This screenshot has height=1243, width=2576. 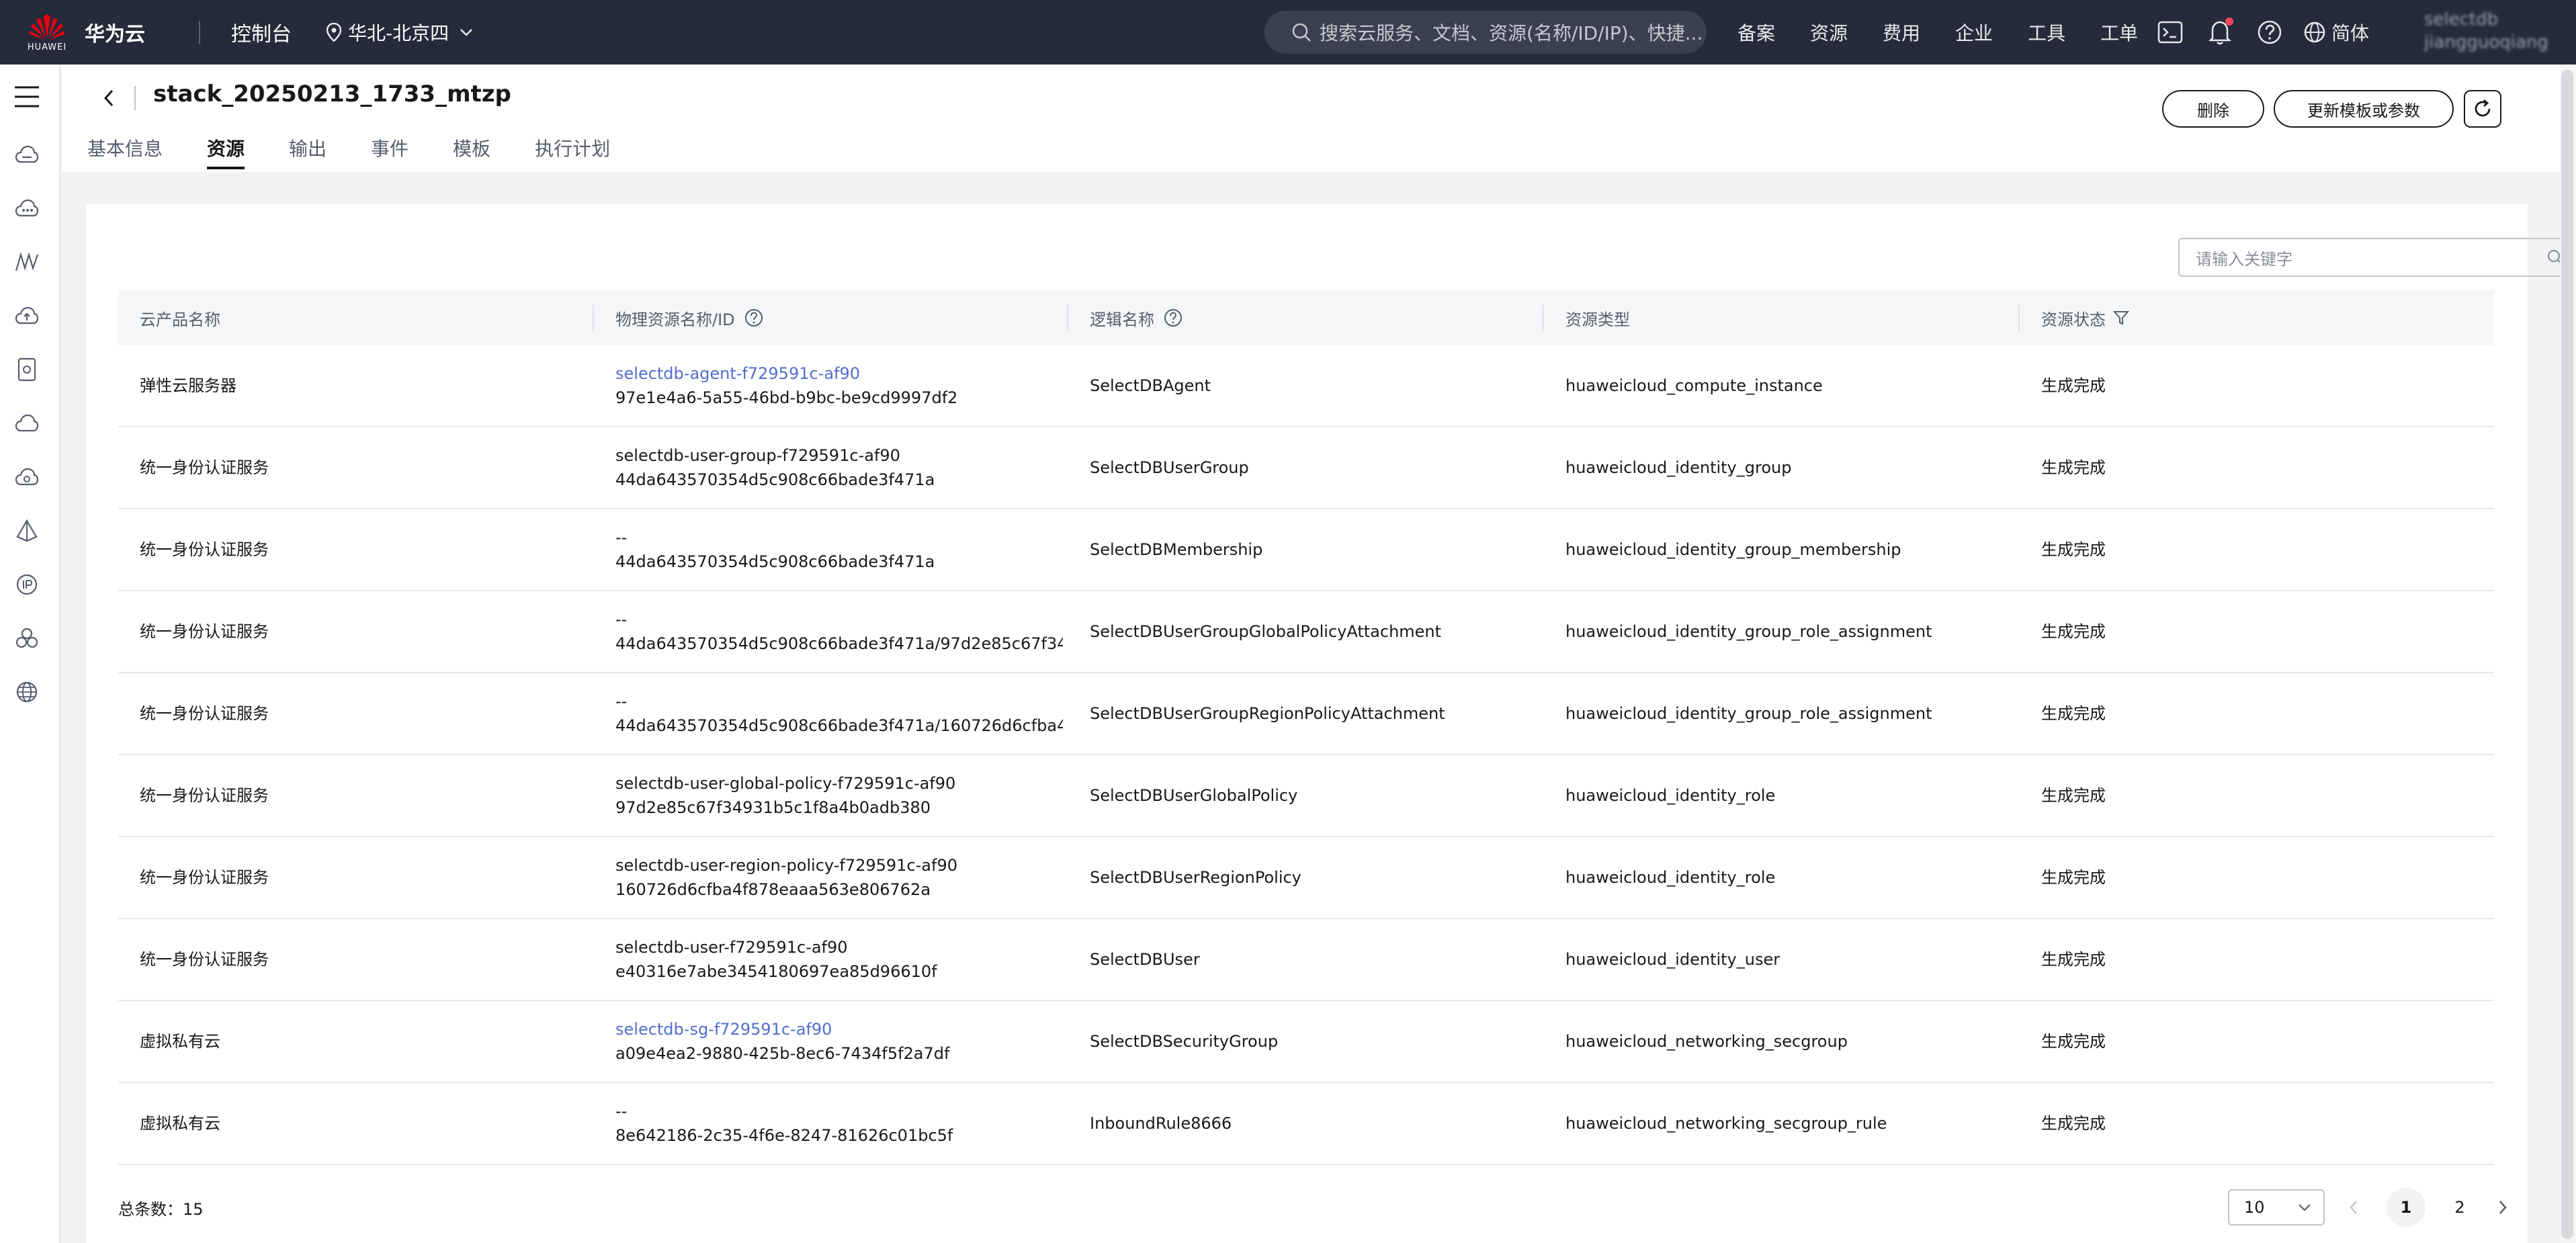 What do you see at coordinates (786, 398) in the screenshot?
I see `resource-id: 97e1e4a6-5a55-46bd-b9bc-be9cd9997df2` at bounding box center [786, 398].